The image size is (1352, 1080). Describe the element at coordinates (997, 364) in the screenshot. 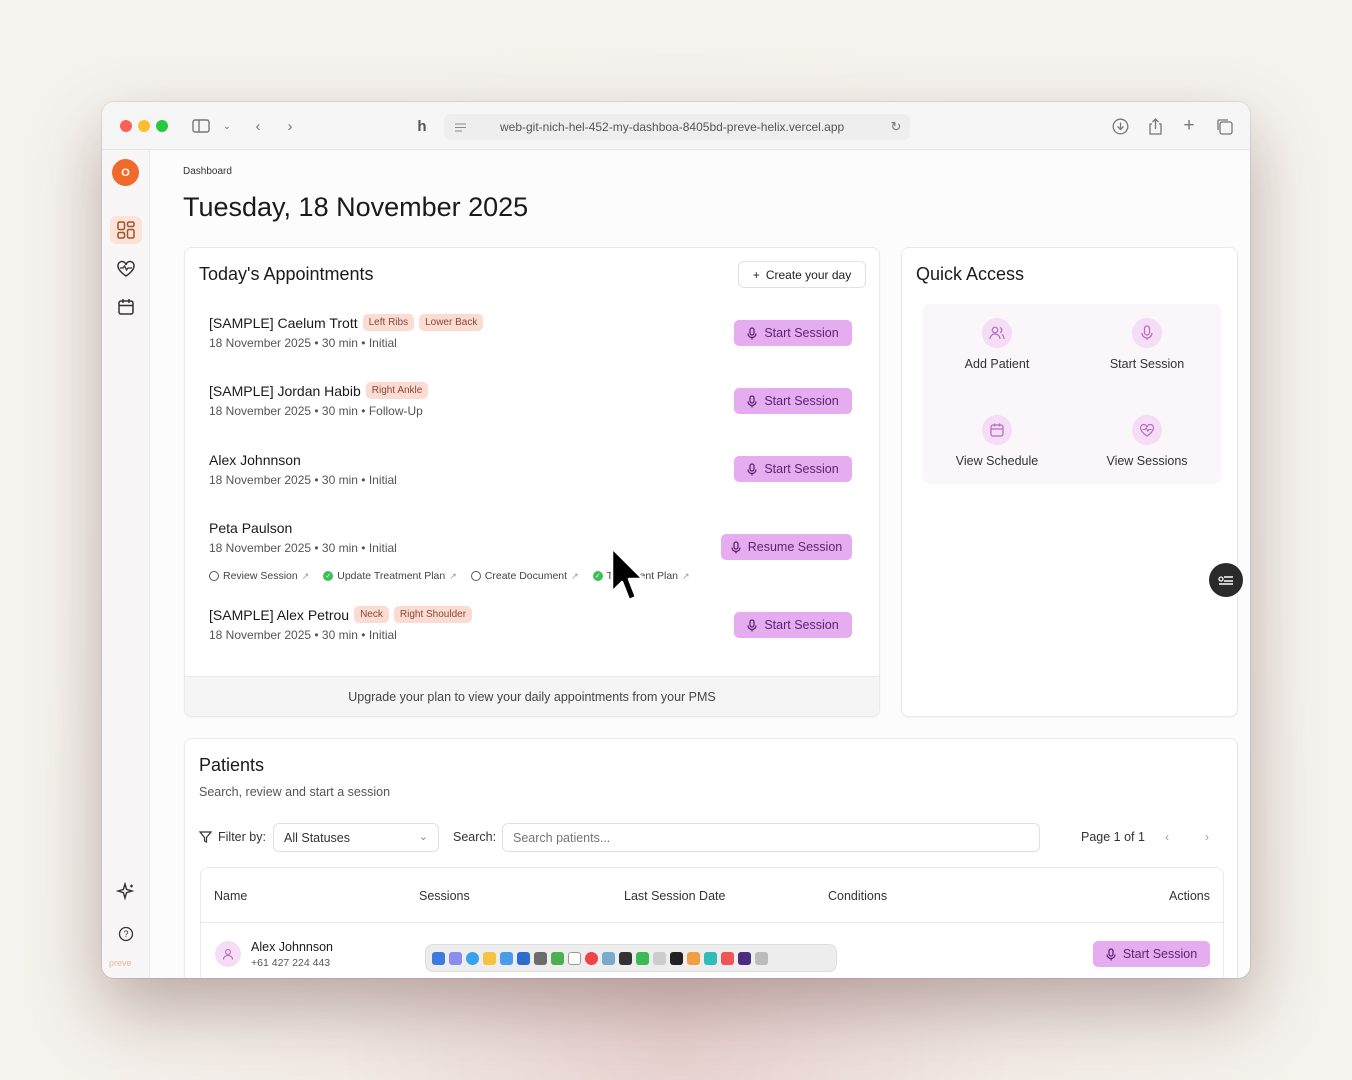

I see `quick-access-label: Add Patient` at that location.